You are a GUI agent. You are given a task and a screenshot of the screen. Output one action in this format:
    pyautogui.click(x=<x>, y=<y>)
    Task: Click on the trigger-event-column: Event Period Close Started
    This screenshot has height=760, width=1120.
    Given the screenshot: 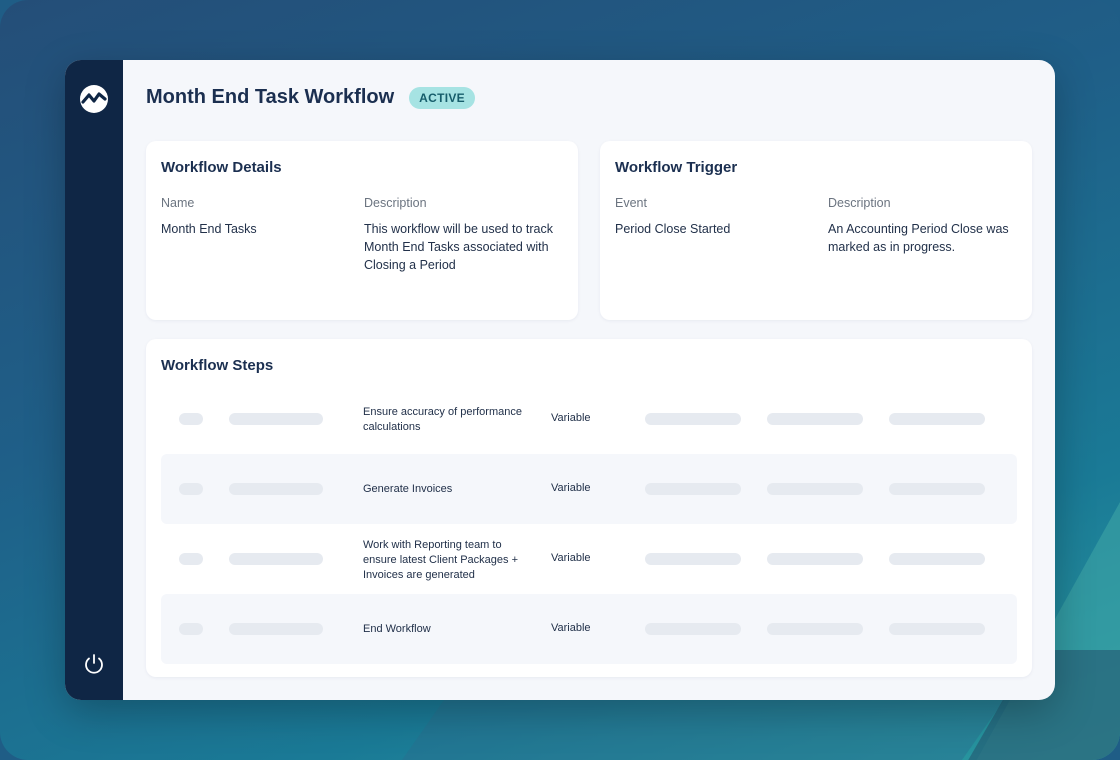 What is the action you would take?
    pyautogui.click(x=705, y=217)
    